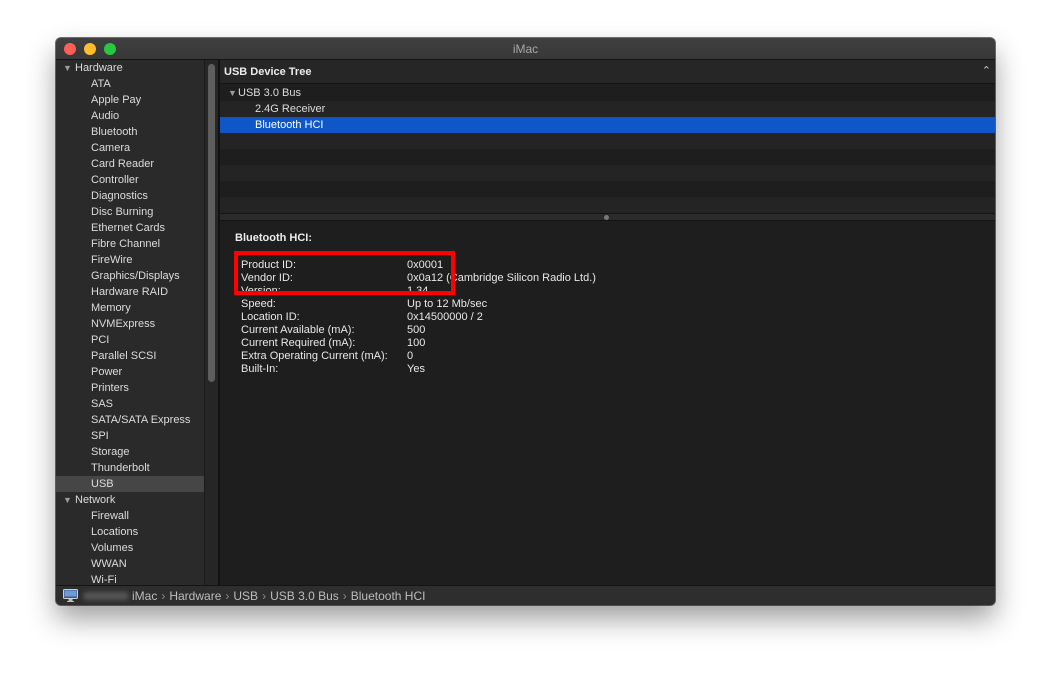 The height and width of the screenshot is (680, 1051). I want to click on sidebar-item-disc-burning: Disc Burning, so click(130, 212).